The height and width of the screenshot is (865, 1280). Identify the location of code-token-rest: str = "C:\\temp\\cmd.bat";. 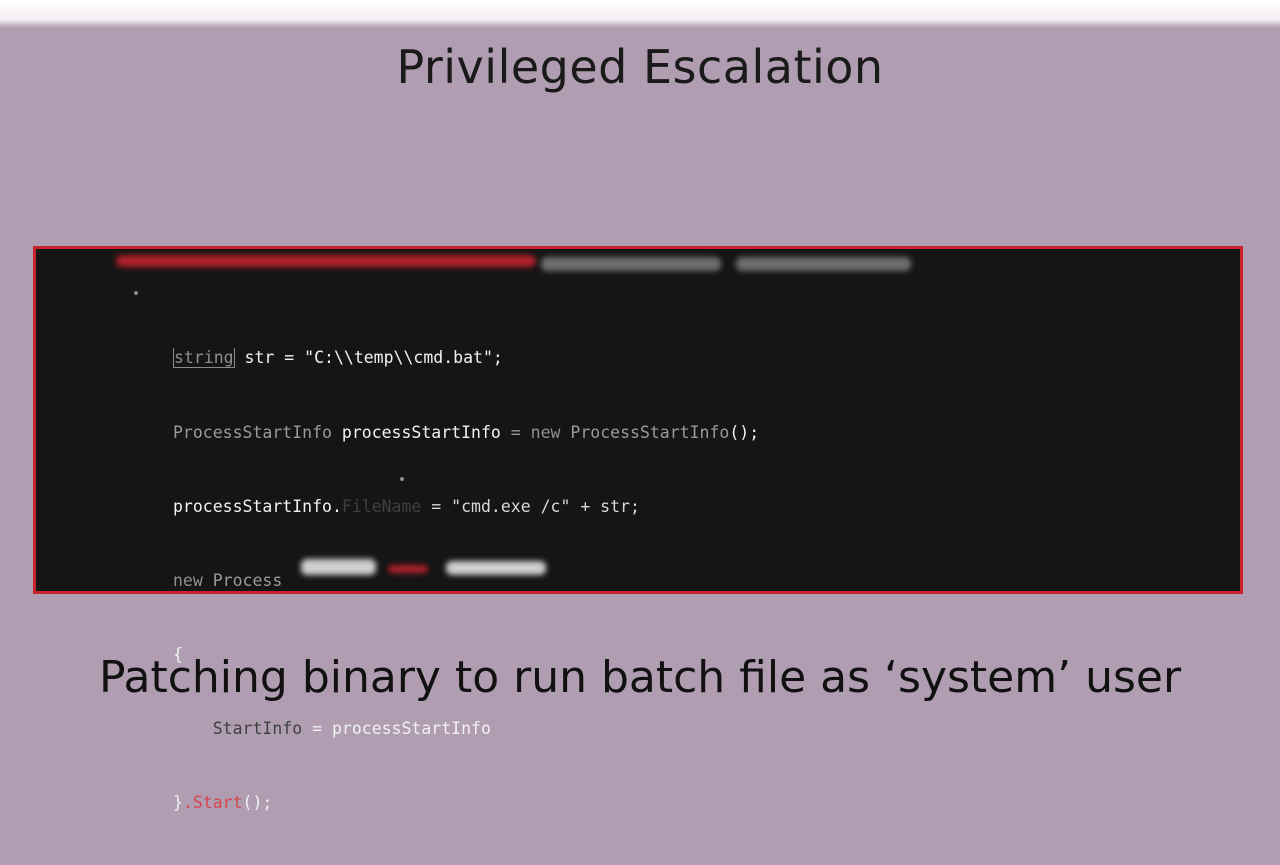
(368, 358).